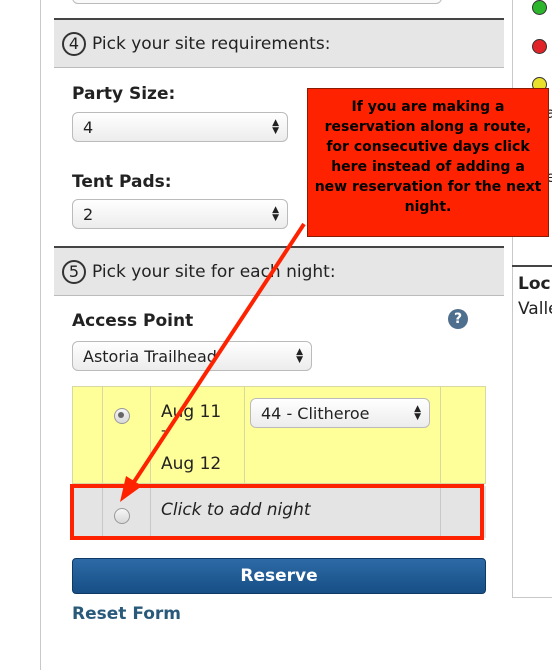 This screenshot has width=552, height=670. Describe the element at coordinates (214, 271) in the screenshot. I see `step-5-title: Pick your site for each night:` at that location.